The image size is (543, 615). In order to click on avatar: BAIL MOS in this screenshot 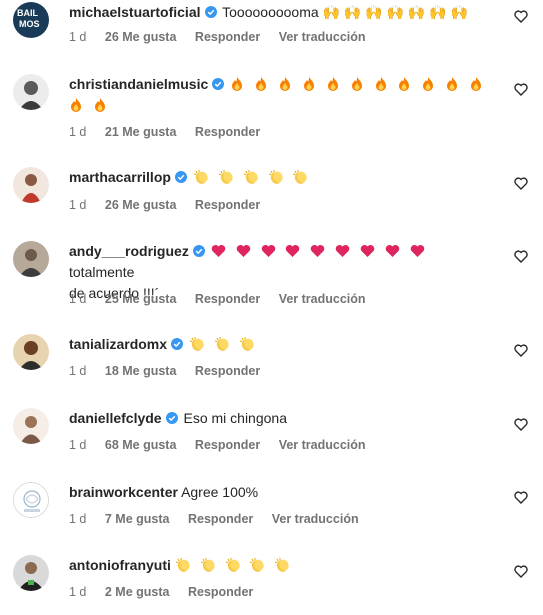, I will do `click(31, 20)`.